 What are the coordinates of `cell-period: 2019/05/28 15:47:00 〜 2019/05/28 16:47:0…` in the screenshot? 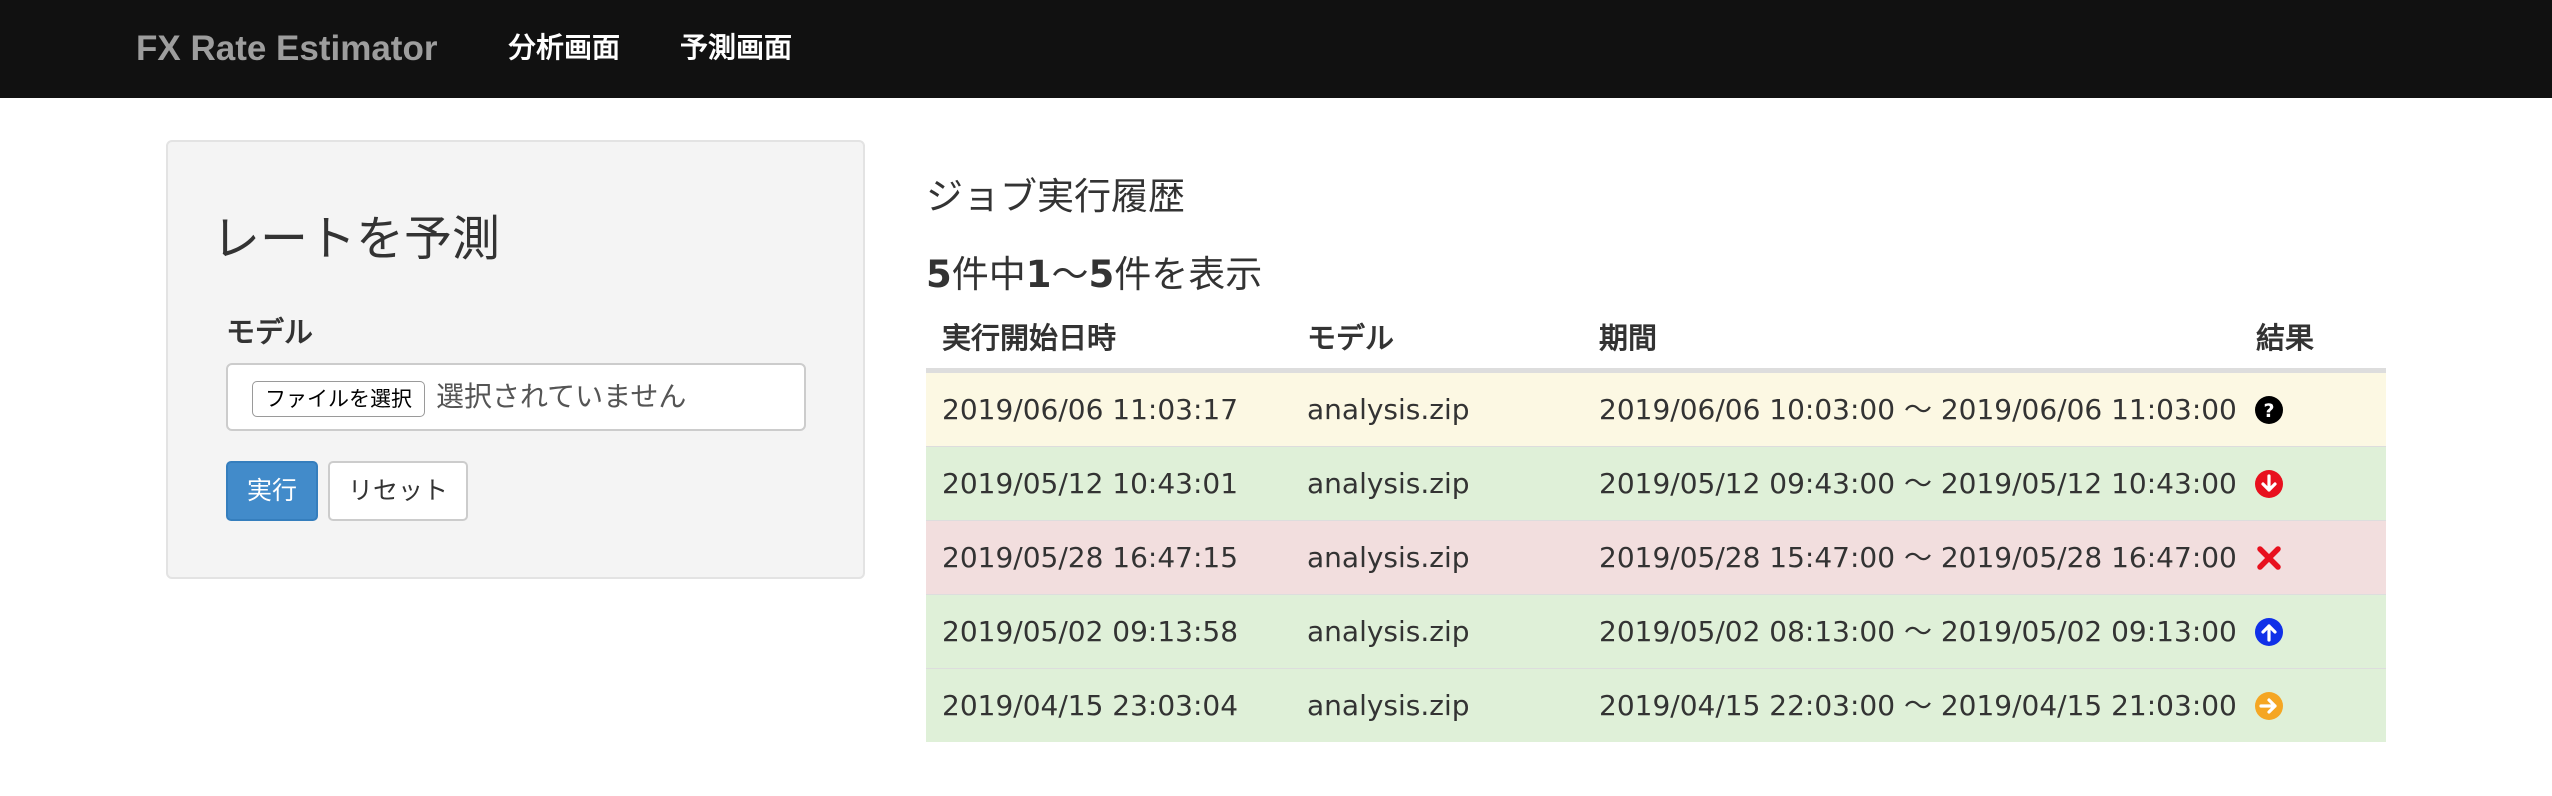 It's located at (1918, 557).